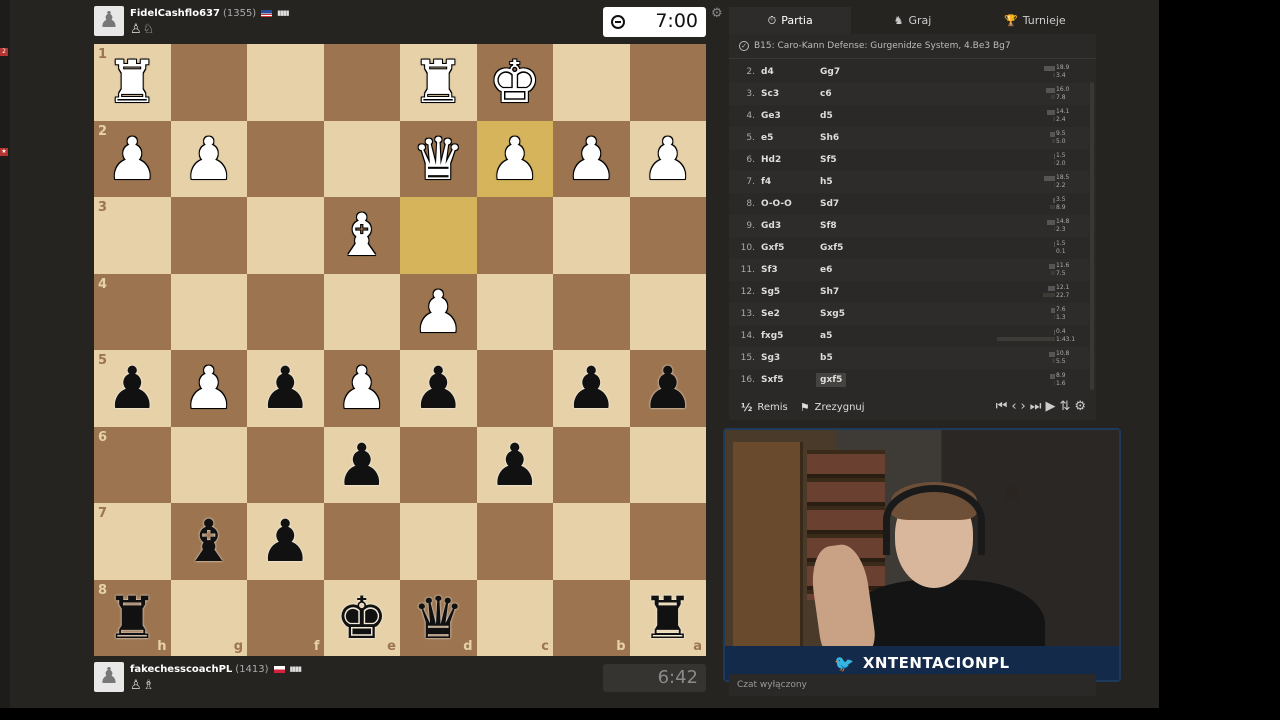 This screenshot has width=1280, height=720. What do you see at coordinates (840, 116) in the screenshot?
I see `black-move: d5` at bounding box center [840, 116].